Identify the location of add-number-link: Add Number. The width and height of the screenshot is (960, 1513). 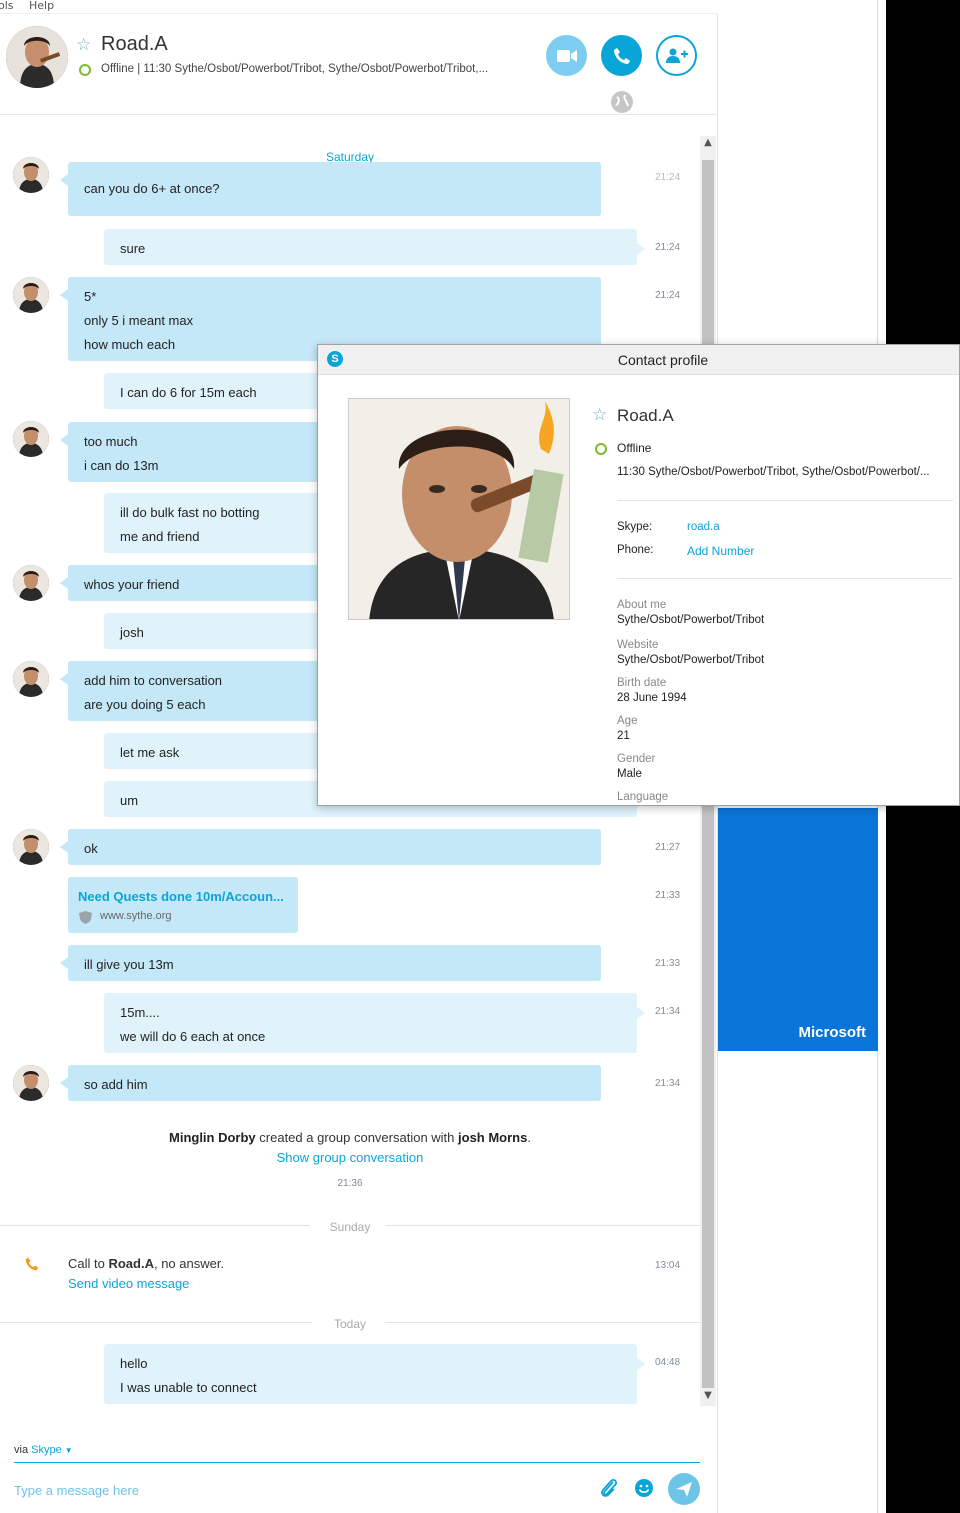
(720, 551).